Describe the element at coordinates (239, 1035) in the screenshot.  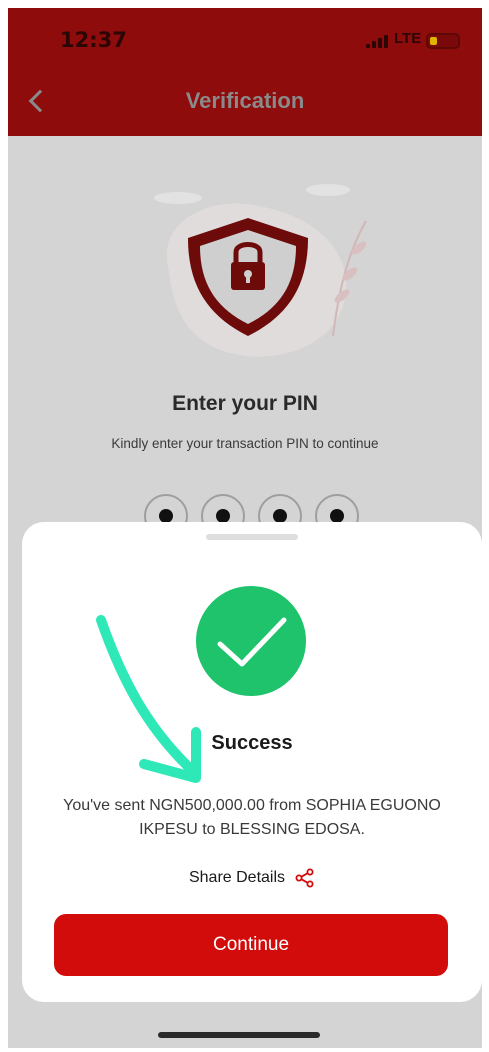
I see `home-indicator` at that location.